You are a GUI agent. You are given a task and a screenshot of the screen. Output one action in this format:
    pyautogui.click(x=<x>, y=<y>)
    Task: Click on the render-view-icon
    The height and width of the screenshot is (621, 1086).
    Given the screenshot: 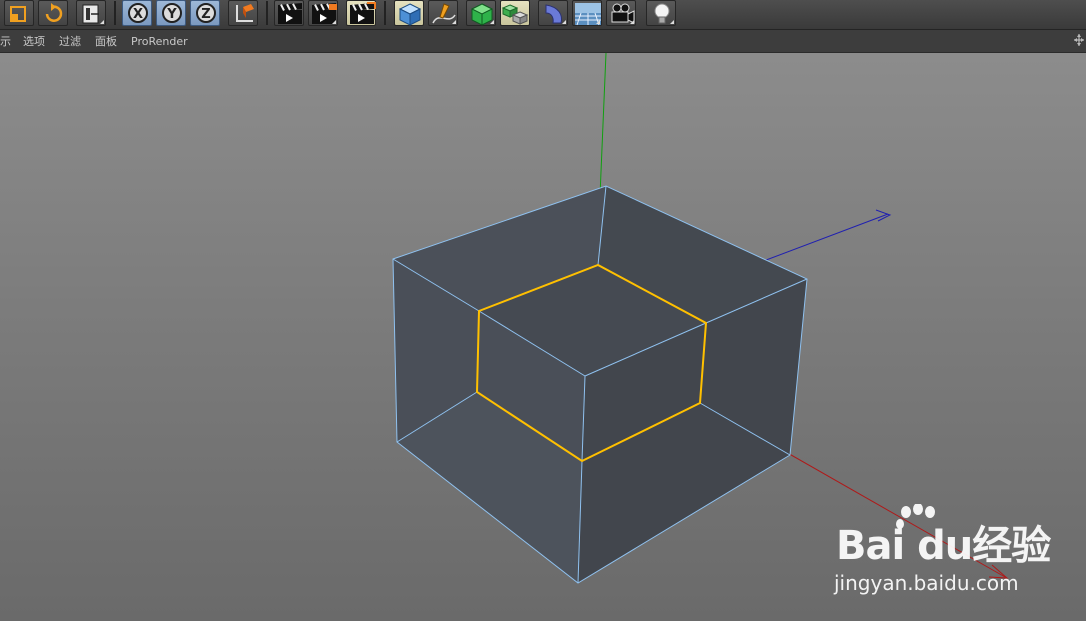 What is the action you would take?
    pyautogui.click(x=290, y=13)
    